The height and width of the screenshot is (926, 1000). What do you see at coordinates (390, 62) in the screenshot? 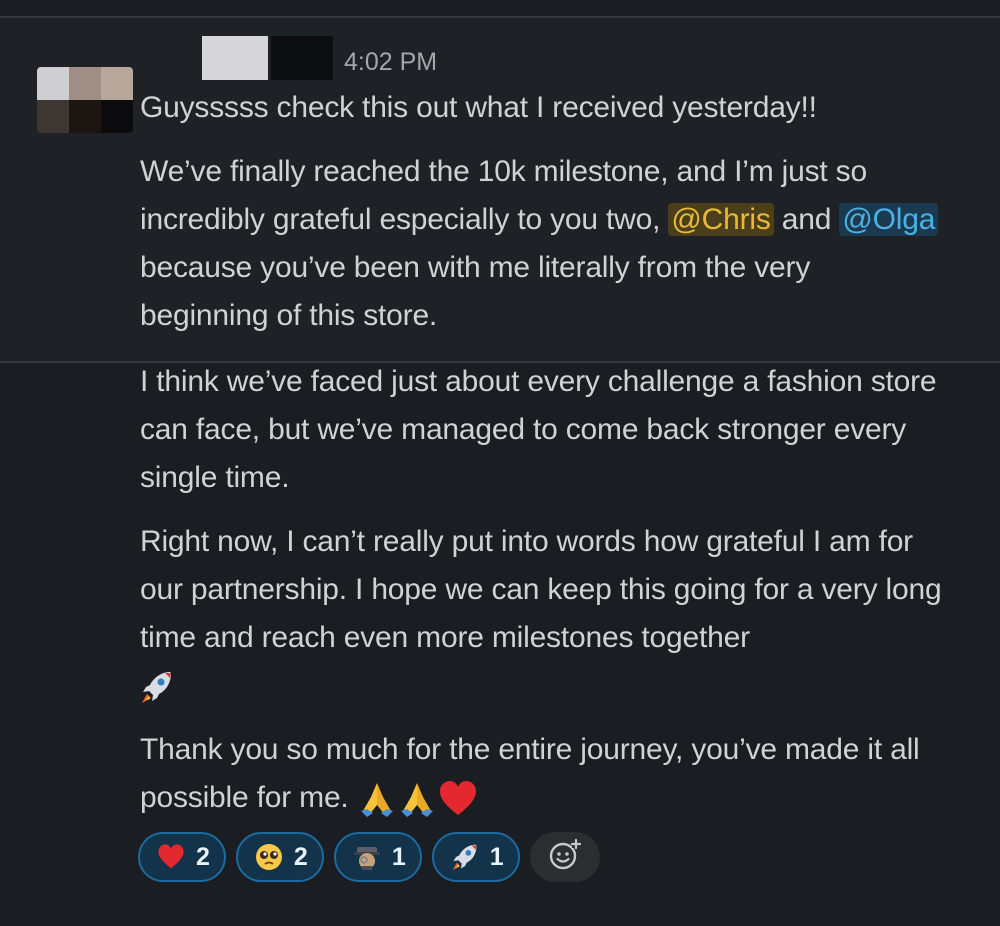
I see `message-timestamp: 4:02 PM` at bounding box center [390, 62].